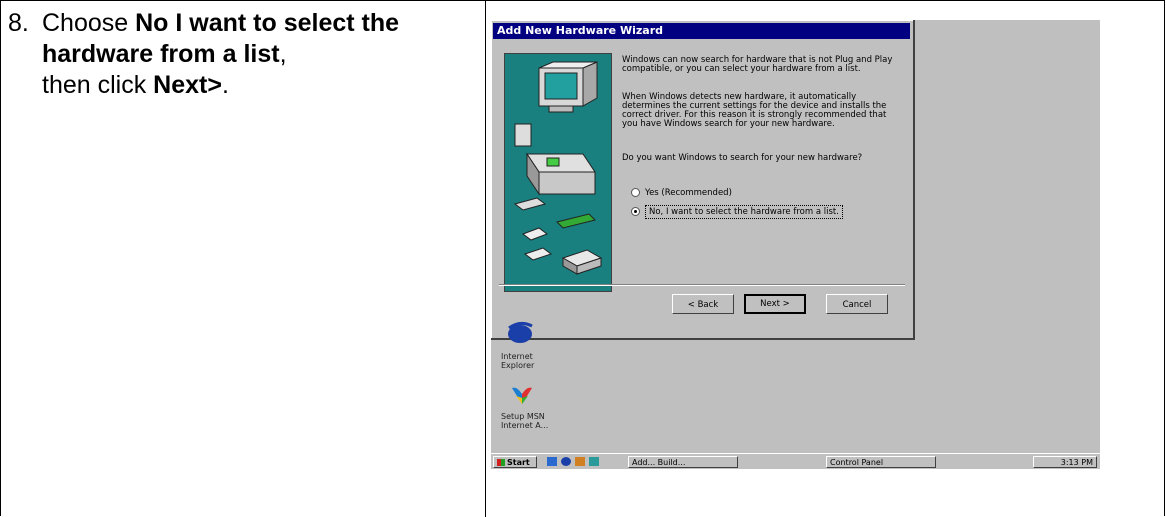 Image resolution: width=1166 pixels, height=517 pixels. What do you see at coordinates (580, 461) in the screenshot?
I see `channels-quicklaunch-icon` at bounding box center [580, 461].